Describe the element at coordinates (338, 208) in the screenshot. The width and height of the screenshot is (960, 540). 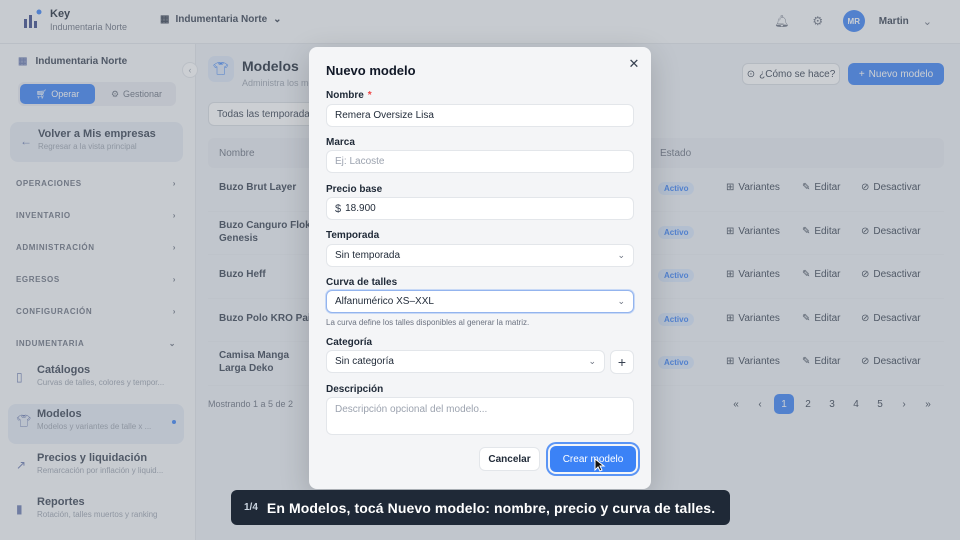
I see `currency-symbol: $` at that location.